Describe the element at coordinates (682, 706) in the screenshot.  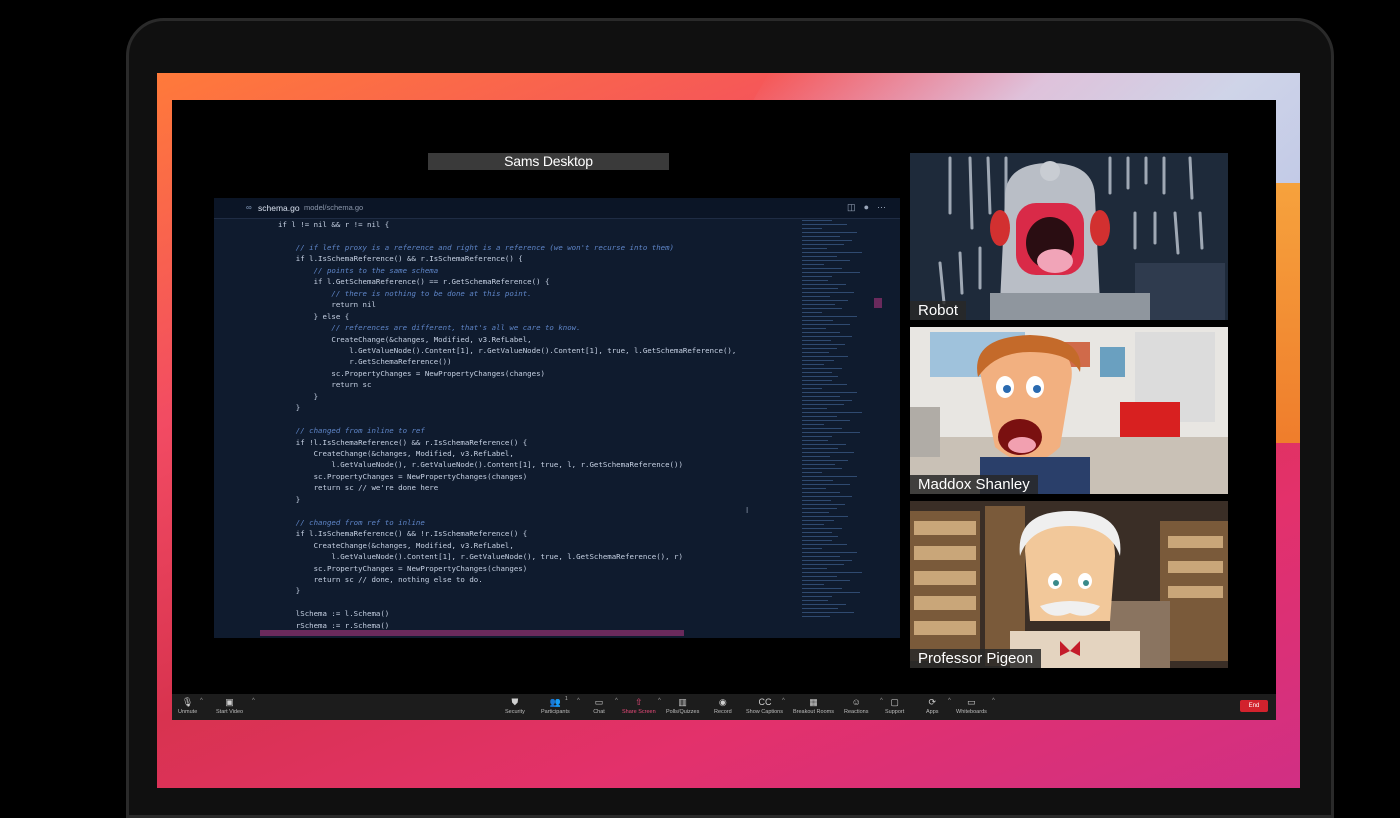
I see `toolbar-polls-quizzes-button: ▥ Polls/Quizzes` at that location.